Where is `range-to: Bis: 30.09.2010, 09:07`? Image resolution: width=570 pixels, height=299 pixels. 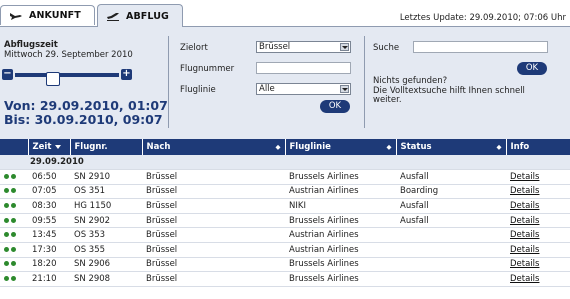 range-to: Bis: 30.09.2010, 09:07 is located at coordinates (83, 119).